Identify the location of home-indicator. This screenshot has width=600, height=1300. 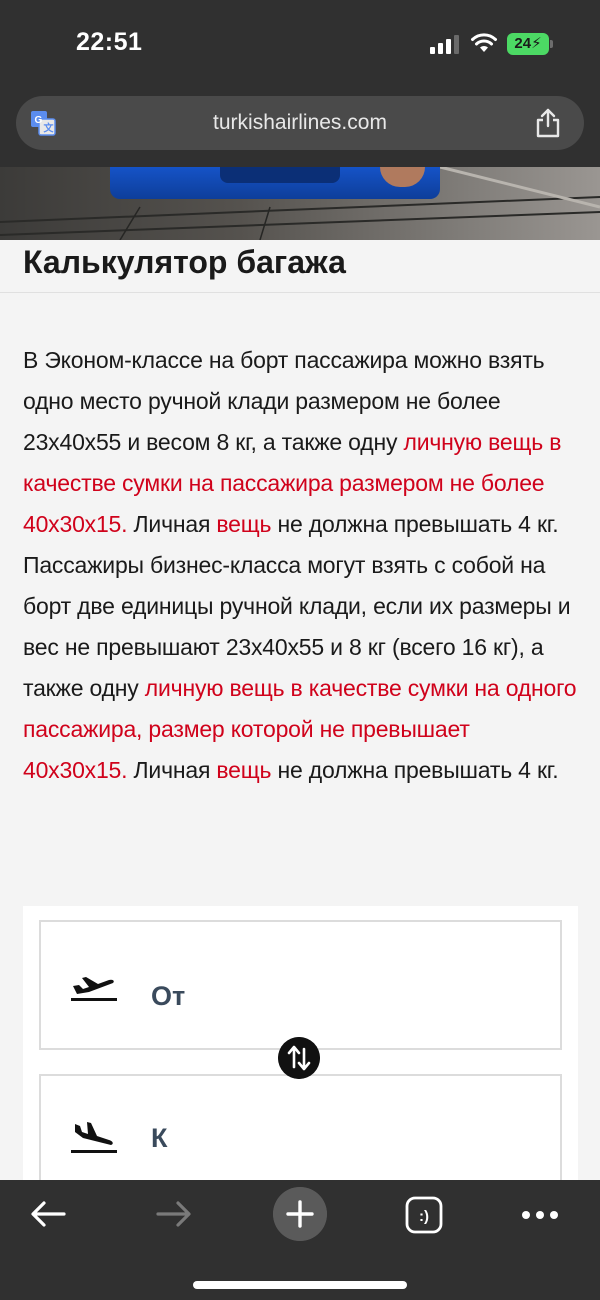
(300, 1285).